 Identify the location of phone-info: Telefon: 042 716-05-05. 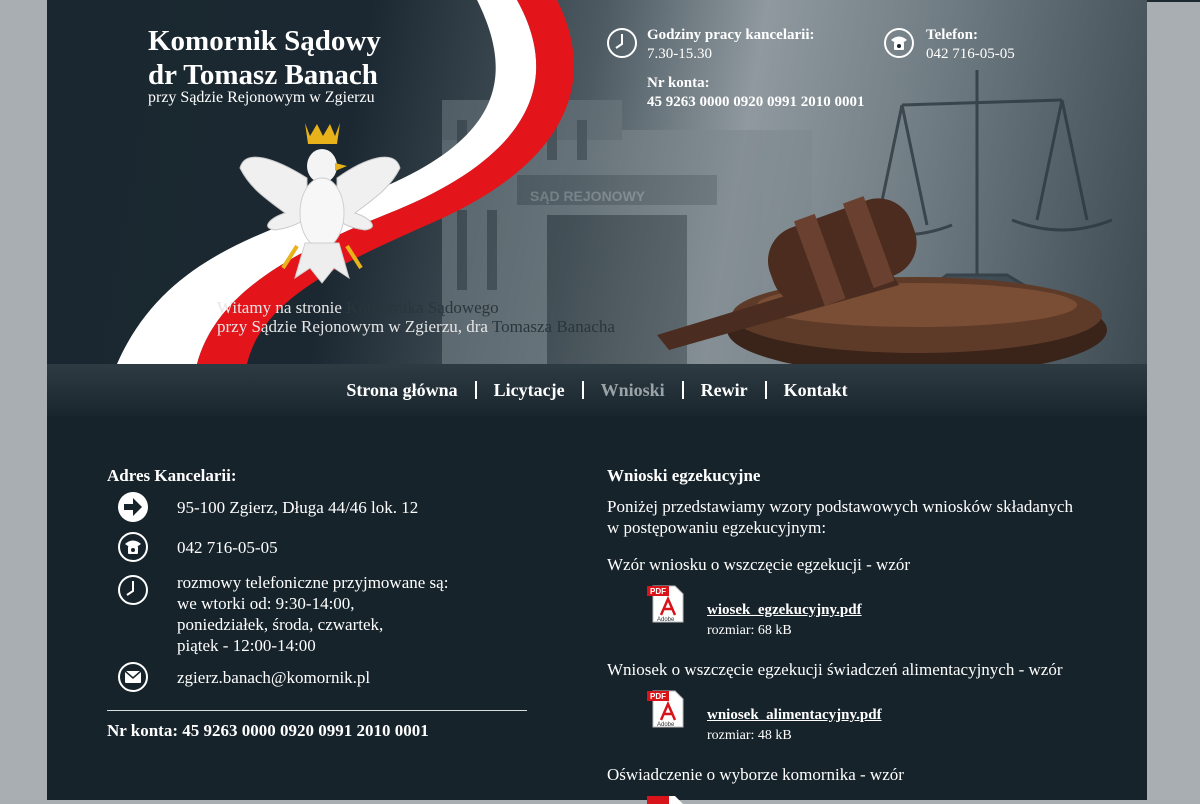
(970, 45).